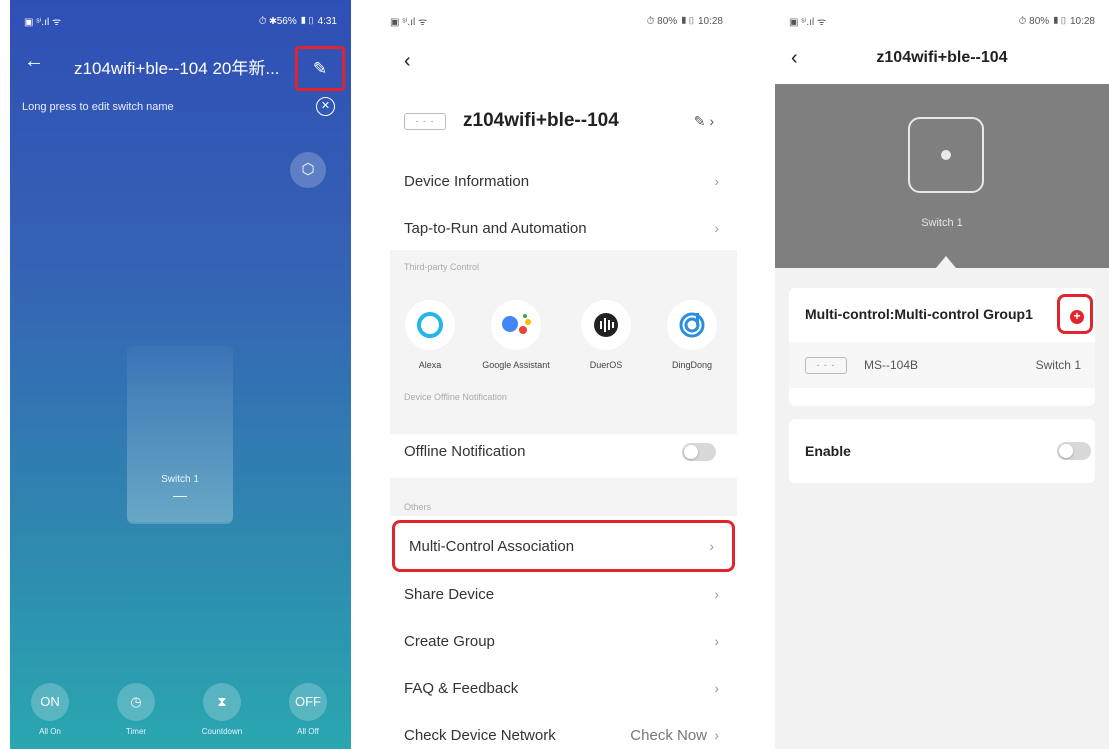 The height and width of the screenshot is (749, 1109). What do you see at coordinates (563, 594) in the screenshot?
I see `row-share-device: Share Device ›` at bounding box center [563, 594].